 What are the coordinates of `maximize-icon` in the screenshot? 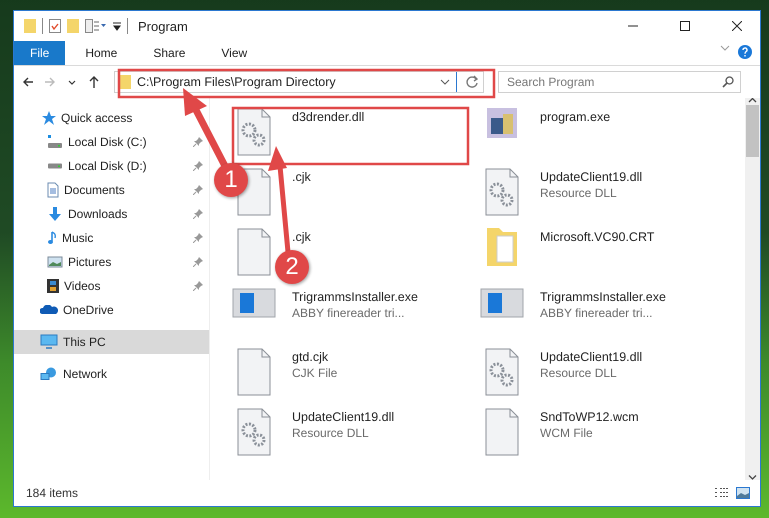 It's located at (685, 26).